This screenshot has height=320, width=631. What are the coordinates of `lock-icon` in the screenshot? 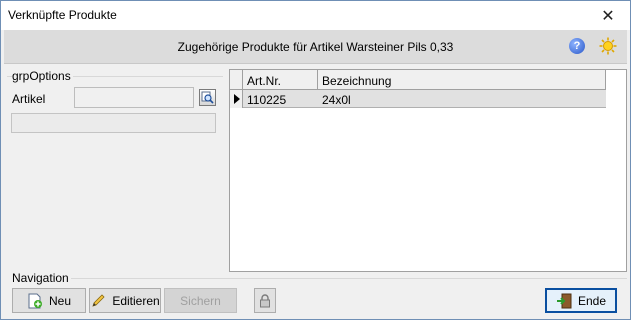 It's located at (265, 300).